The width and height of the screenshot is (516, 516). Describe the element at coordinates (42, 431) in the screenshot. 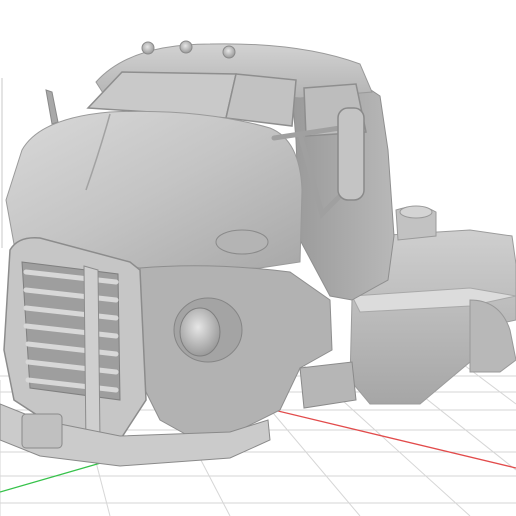

I see `license-plate` at that location.